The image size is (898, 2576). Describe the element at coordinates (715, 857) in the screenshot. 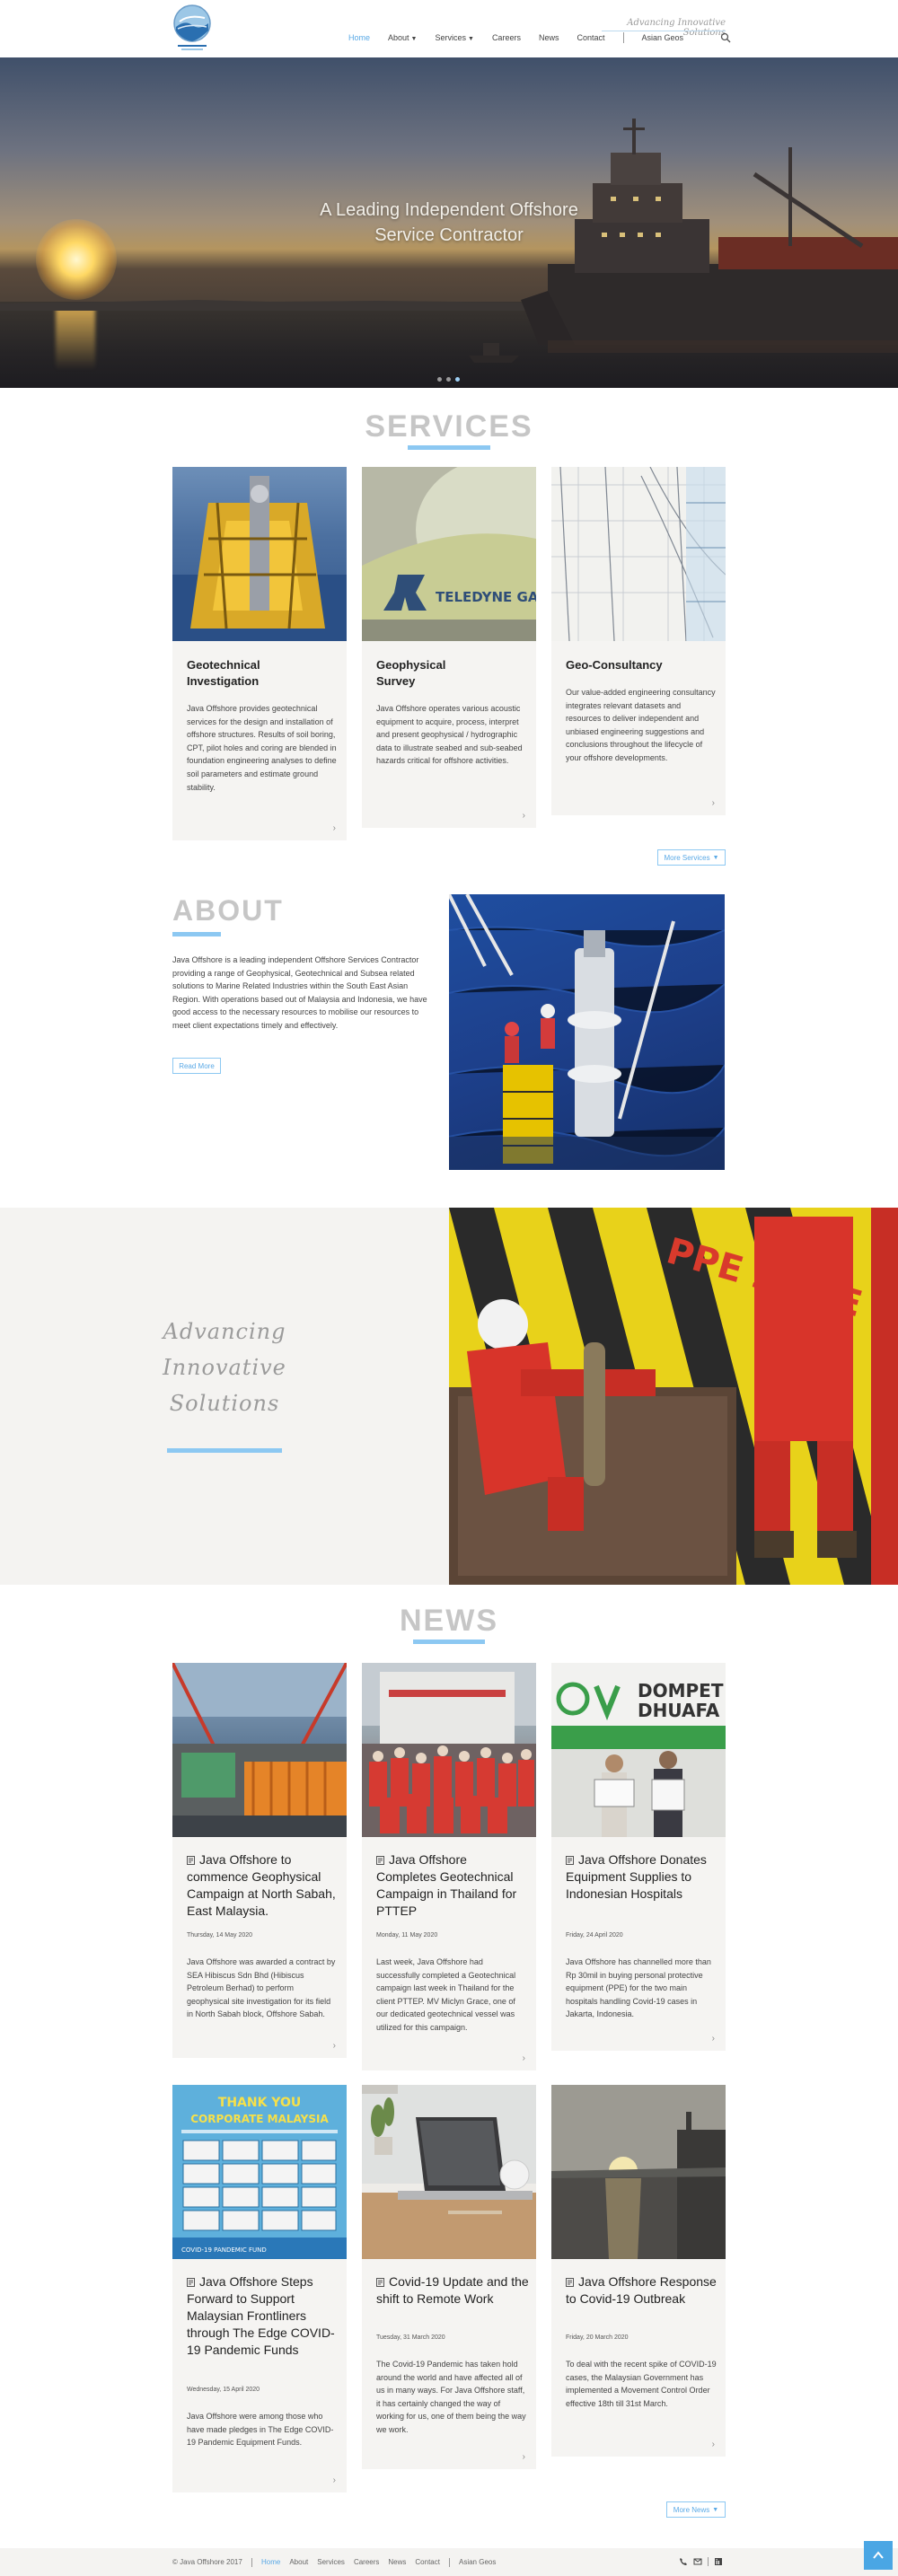

I see `chevron-down-icon: ▼` at that location.